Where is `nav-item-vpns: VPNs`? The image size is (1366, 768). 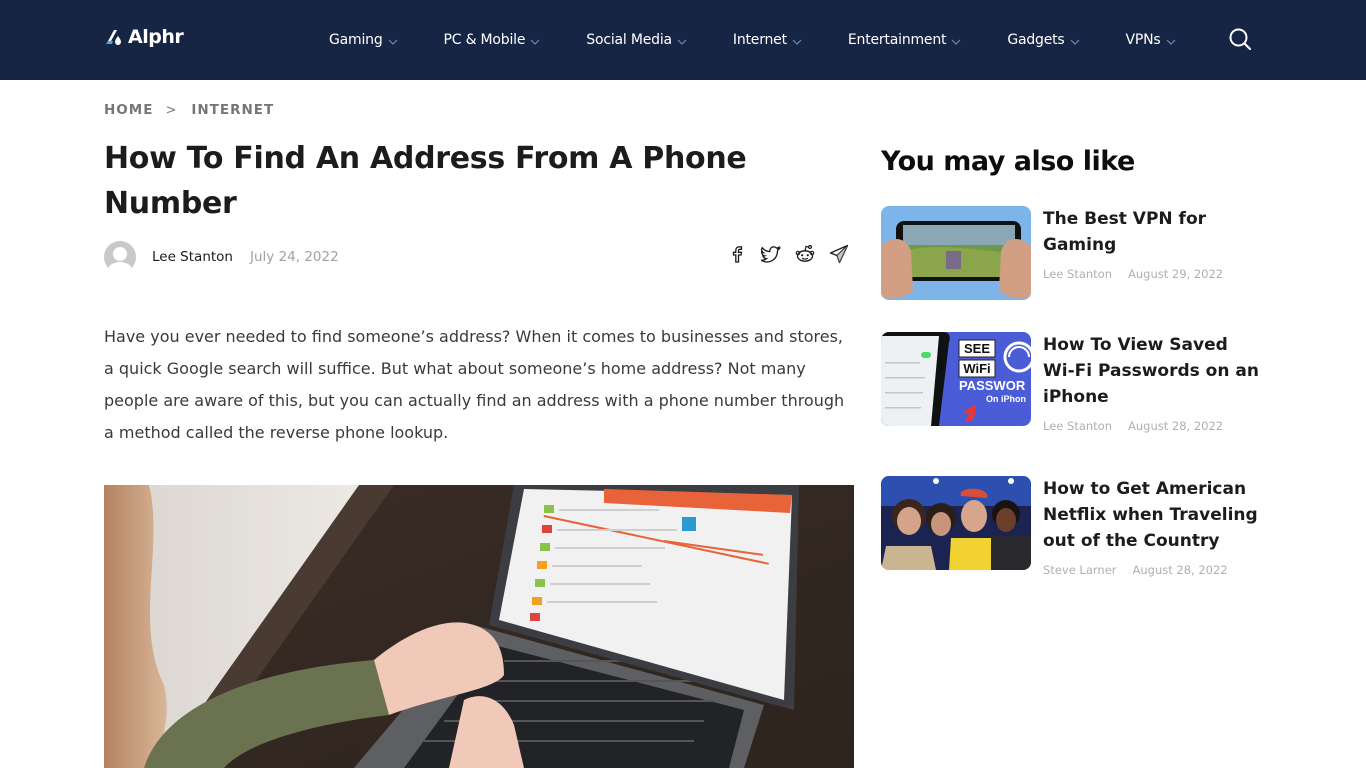
nav-item-vpns: VPNs is located at coordinates (1151, 40).